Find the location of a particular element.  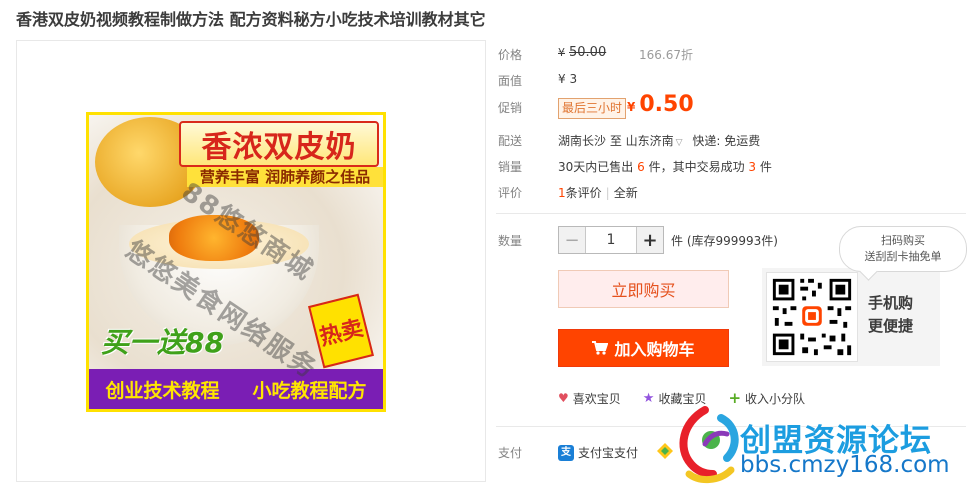

quantity-decrease-button: − is located at coordinates (572, 240).